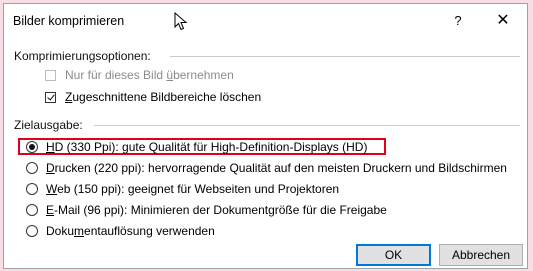 This screenshot has width=533, height=271. What do you see at coordinates (163, 97) in the screenshot?
I see `checkbox-label: Zugeschnittene Bildbereiche löschen` at bounding box center [163, 97].